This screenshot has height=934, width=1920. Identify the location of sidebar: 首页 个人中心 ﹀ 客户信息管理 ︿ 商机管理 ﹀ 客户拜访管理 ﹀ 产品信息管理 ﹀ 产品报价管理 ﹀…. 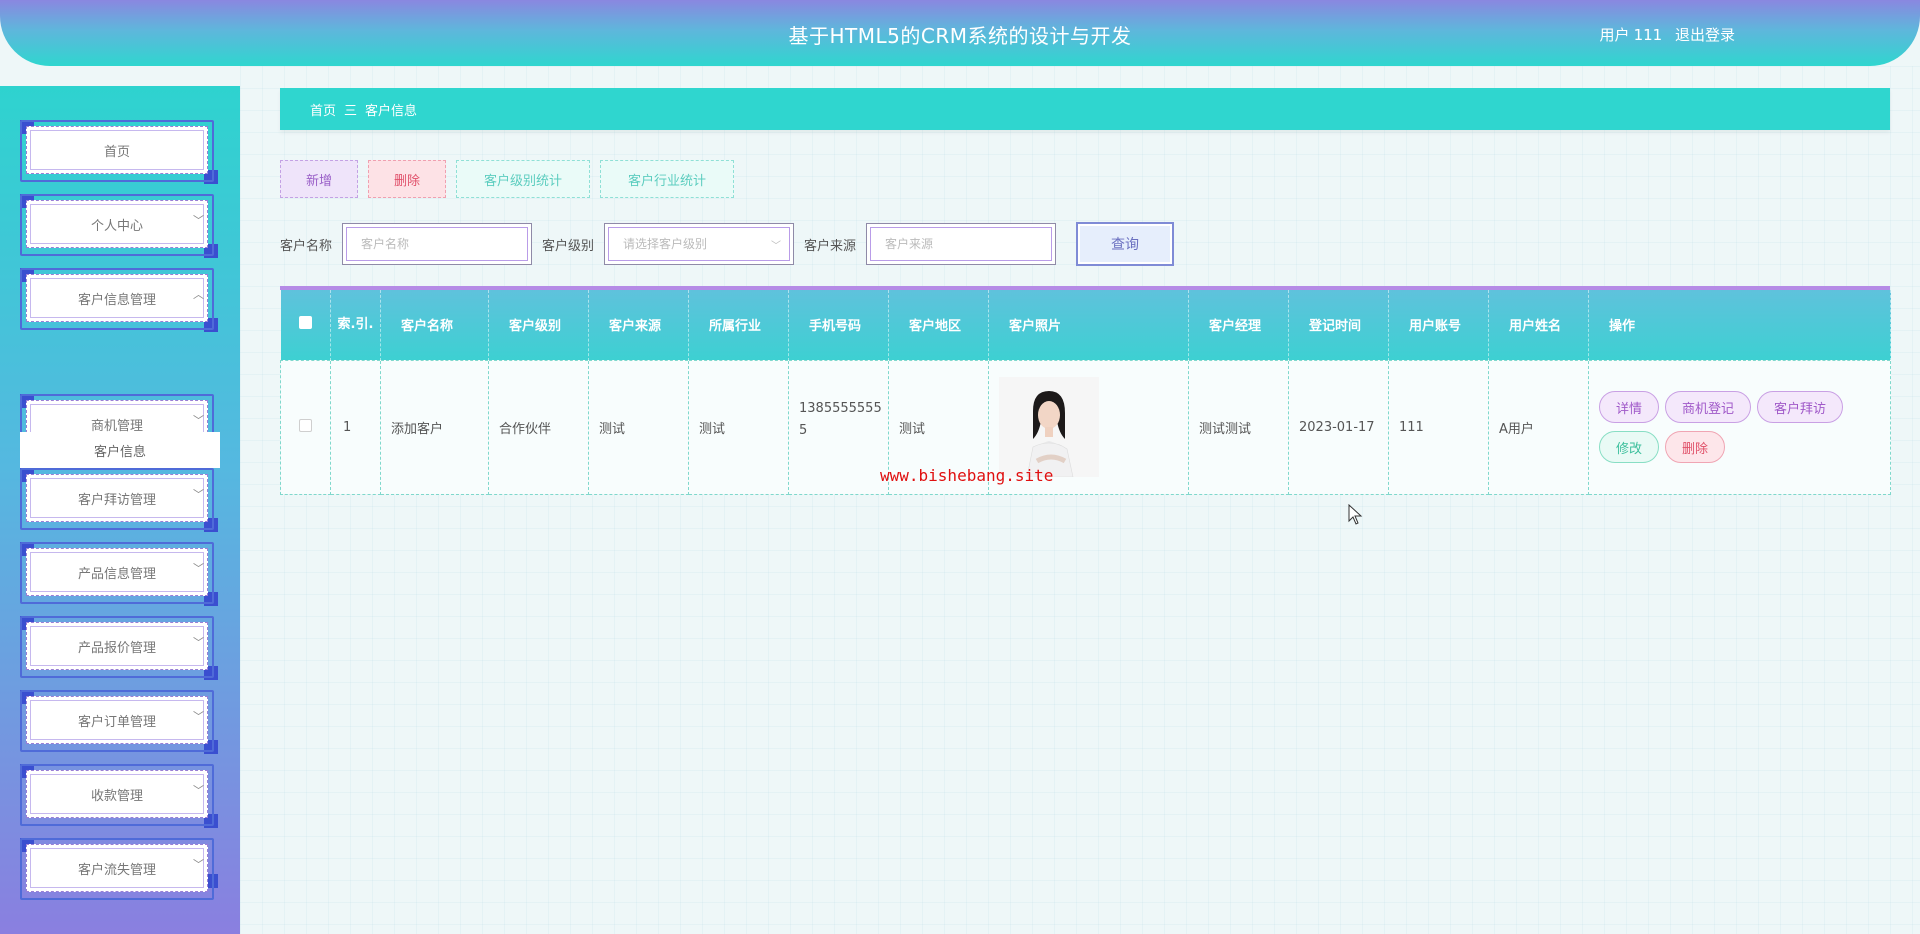
(120, 510).